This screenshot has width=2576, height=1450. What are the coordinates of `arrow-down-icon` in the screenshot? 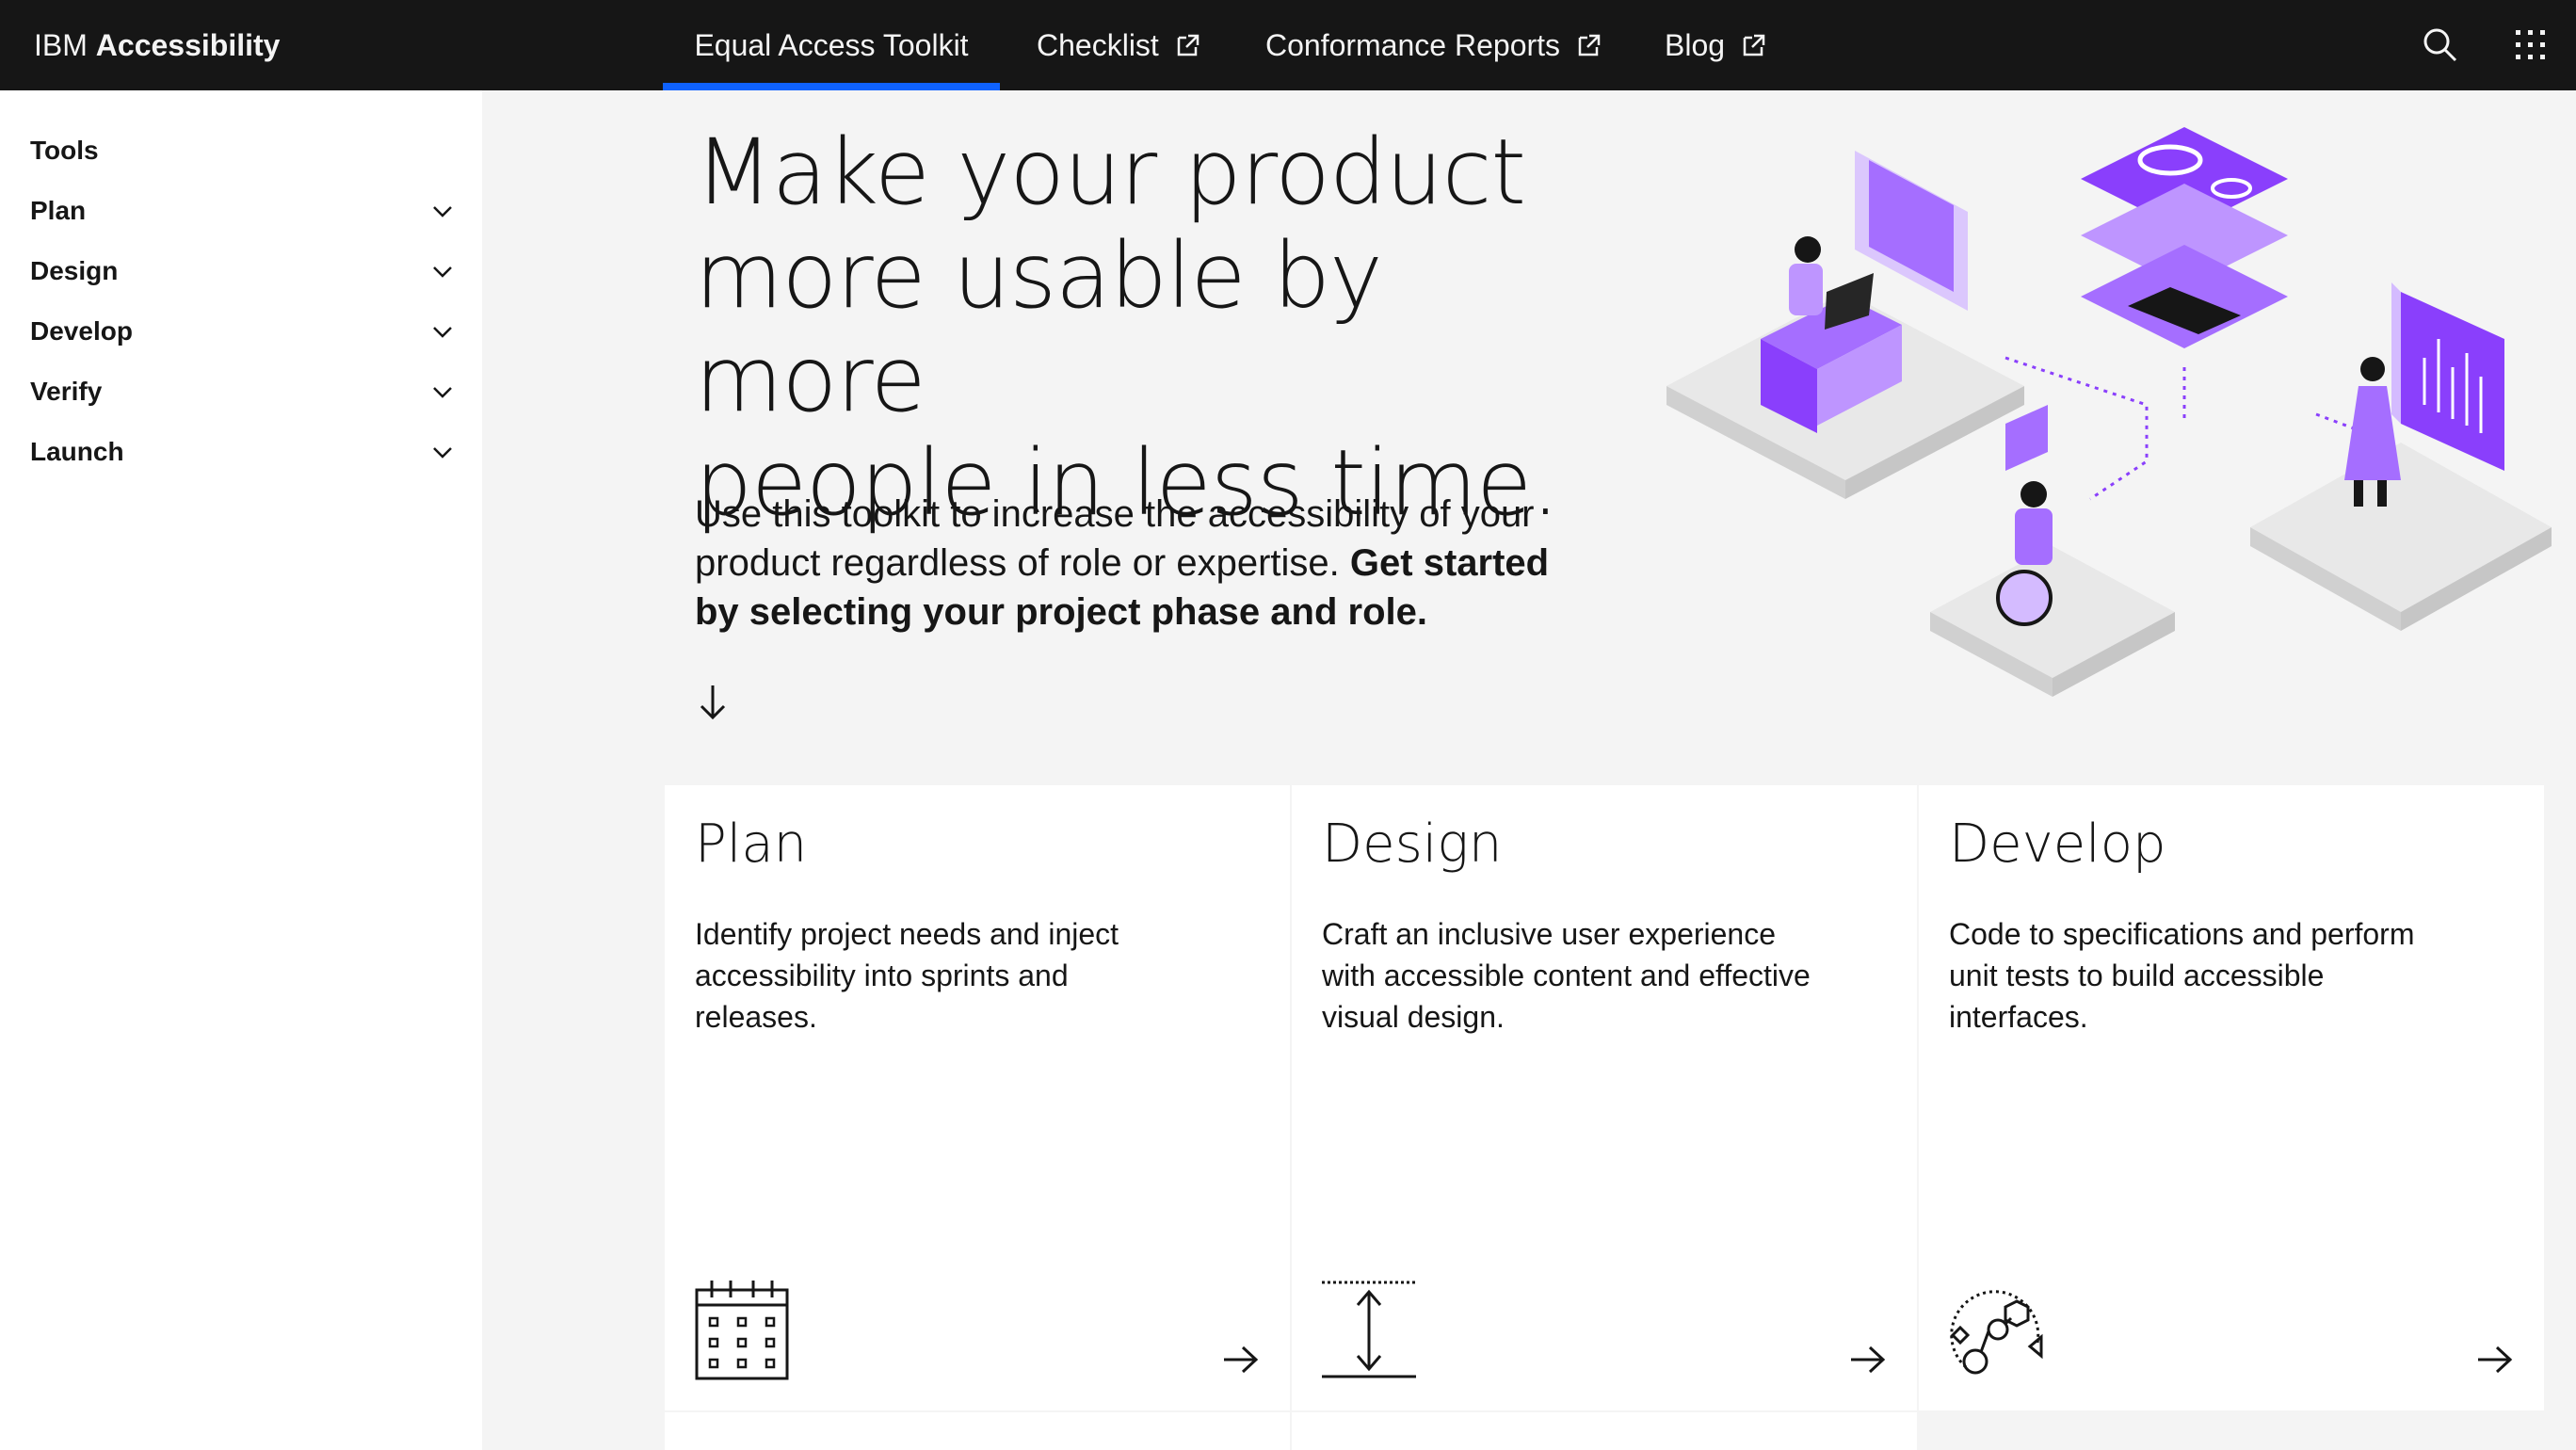 It's located at (713, 702).